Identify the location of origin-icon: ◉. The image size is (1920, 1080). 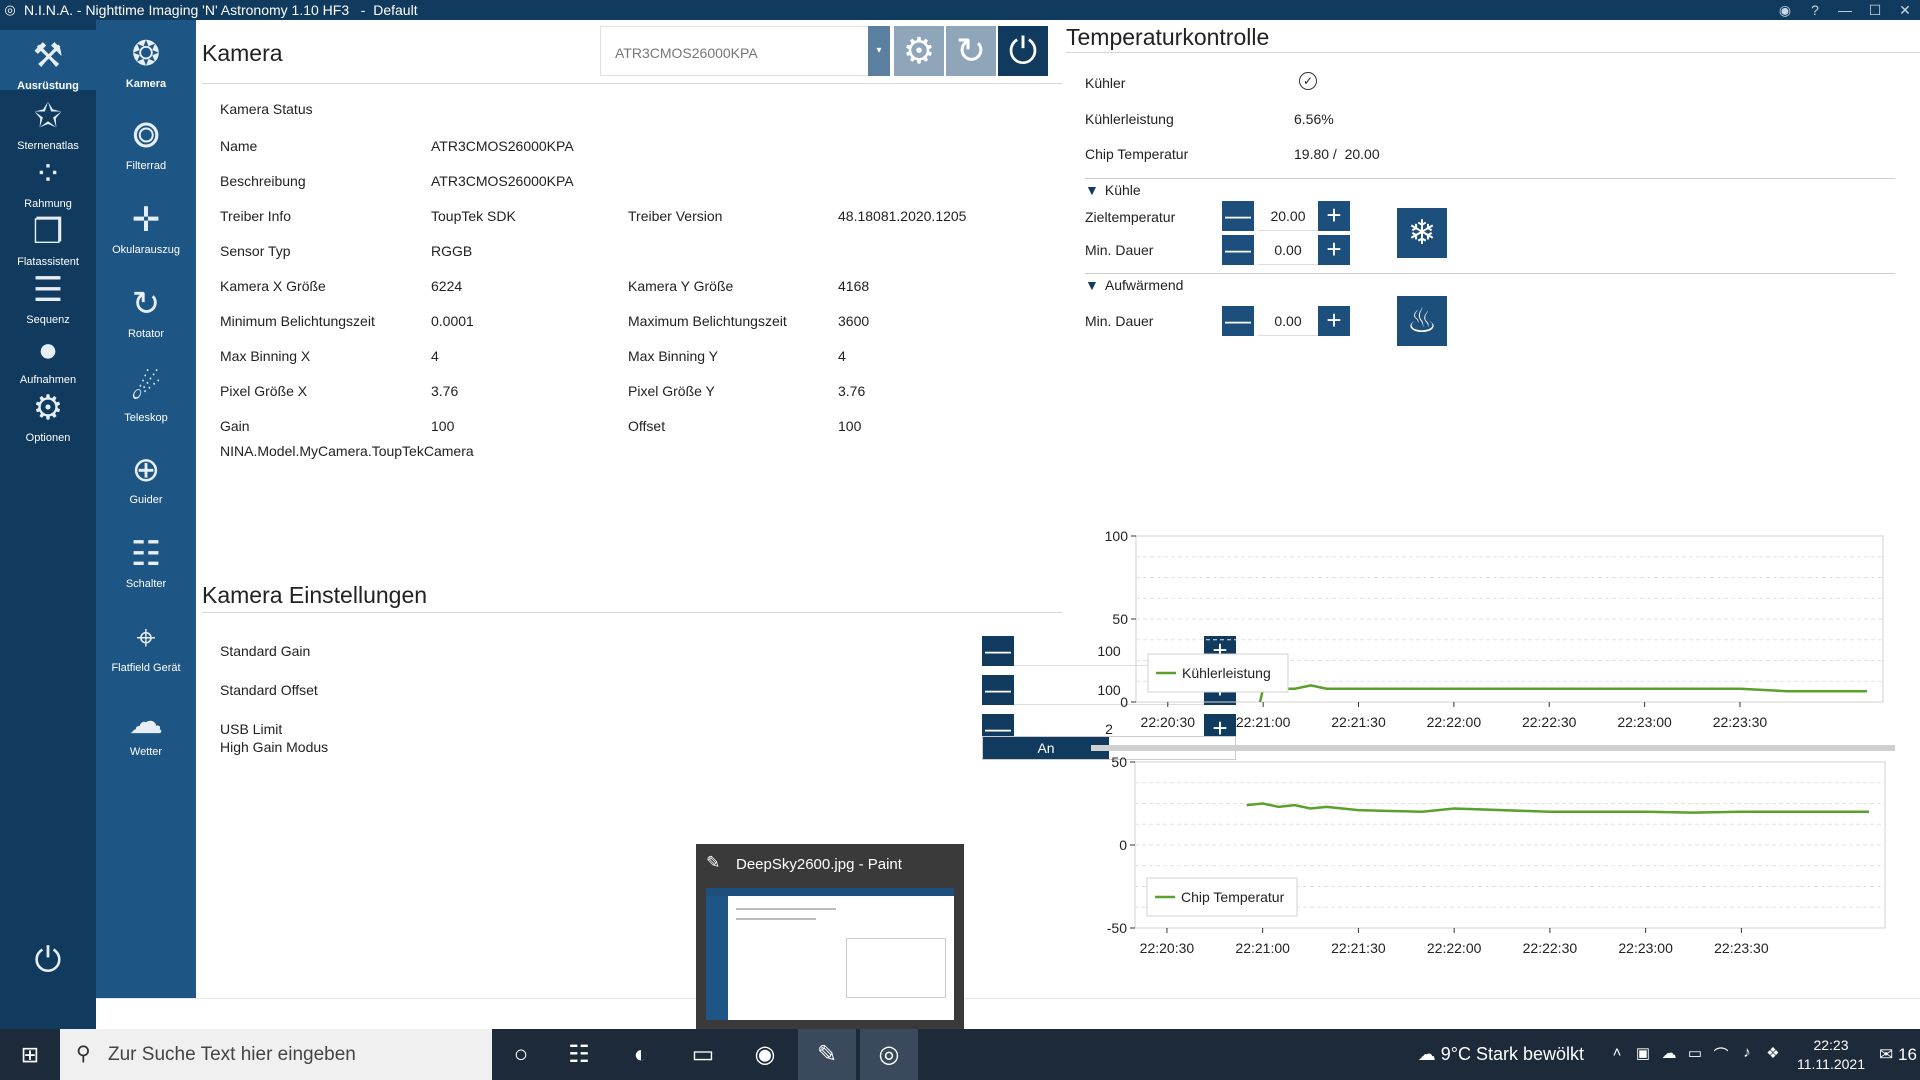
(765, 1054).